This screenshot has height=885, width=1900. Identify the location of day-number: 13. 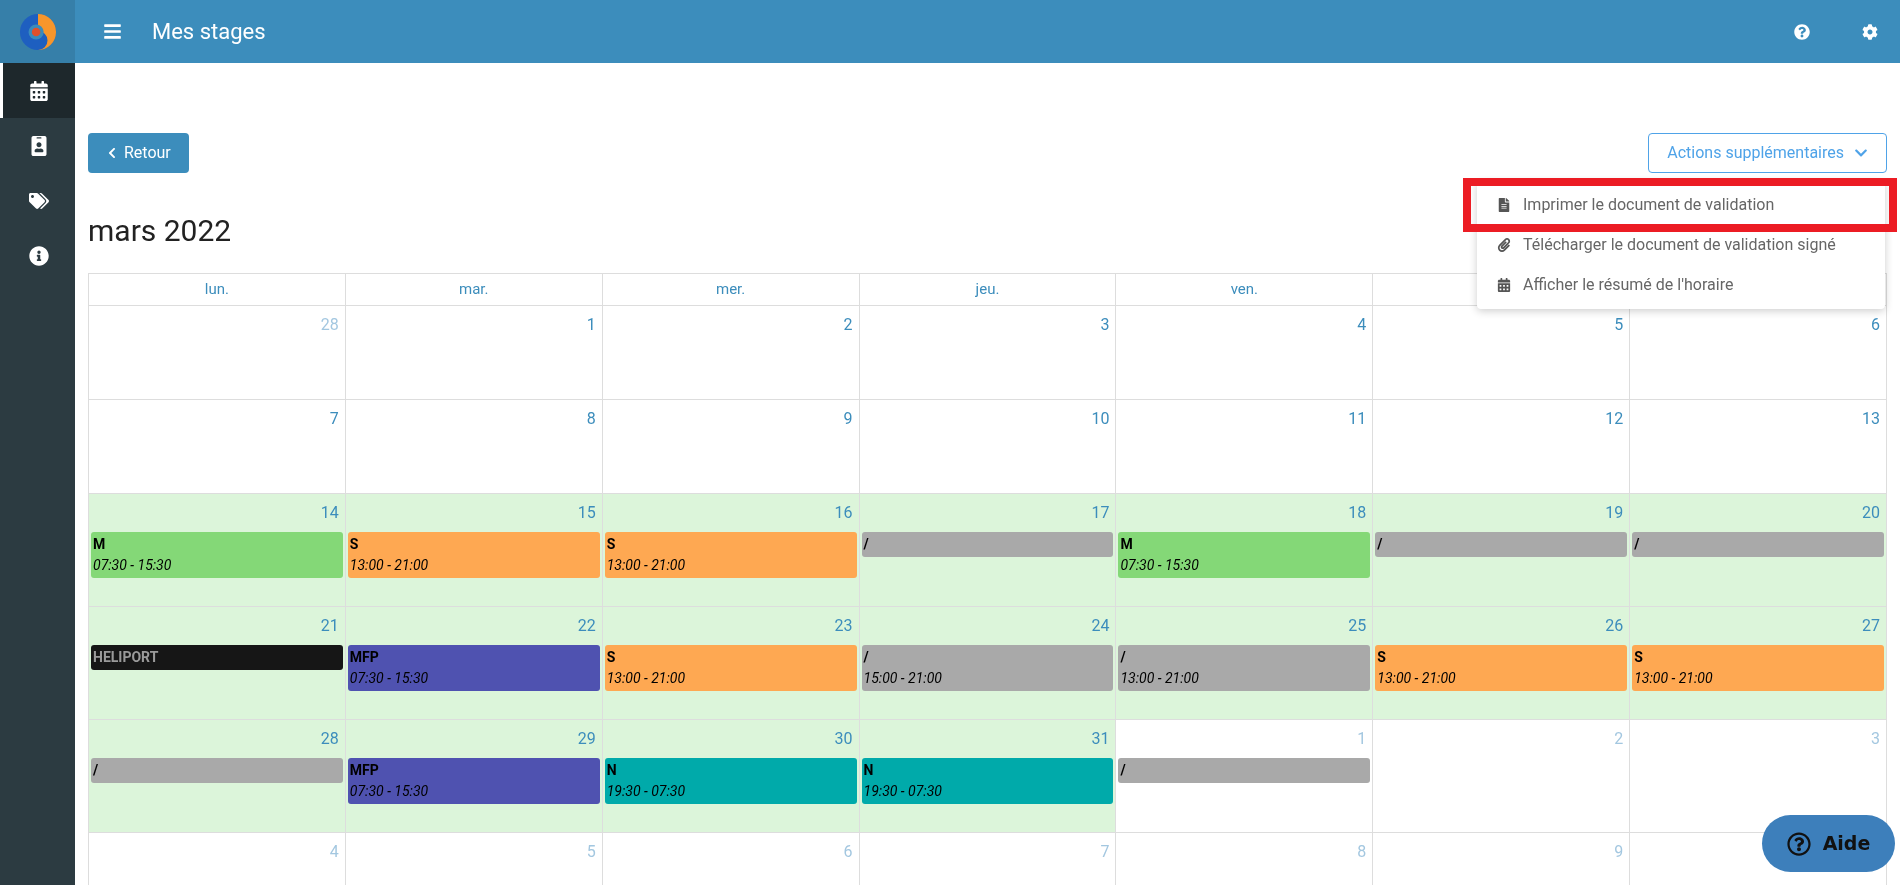
(1871, 419).